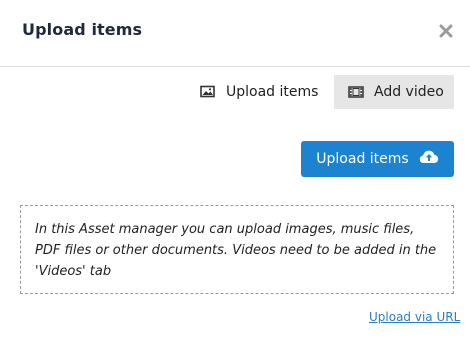 This screenshot has width=470, height=346. Describe the element at coordinates (409, 92) in the screenshot. I see `tab-add-video-label: Add video` at that location.